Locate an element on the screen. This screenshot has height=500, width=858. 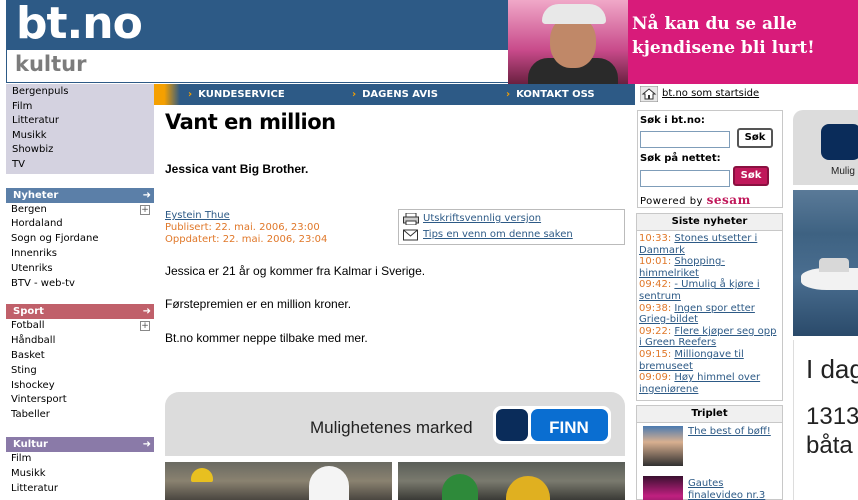
nav-item-handball: Håndball is located at coordinates (82, 341).